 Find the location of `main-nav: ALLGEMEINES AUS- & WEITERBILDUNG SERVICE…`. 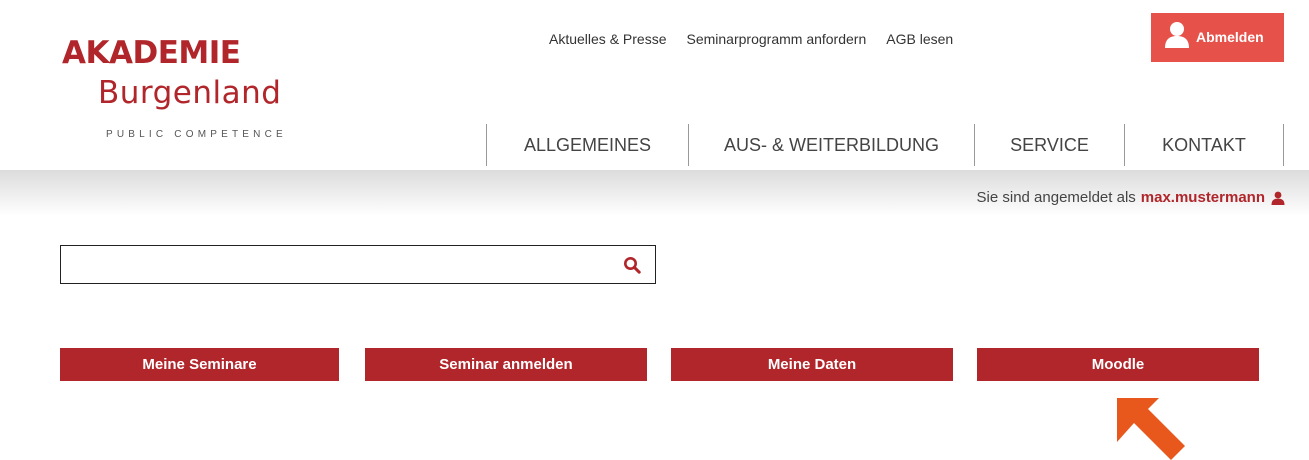

main-nav: ALLGEMEINES AUS- & WEITERBILDUNG SERVICE… is located at coordinates (885, 145).